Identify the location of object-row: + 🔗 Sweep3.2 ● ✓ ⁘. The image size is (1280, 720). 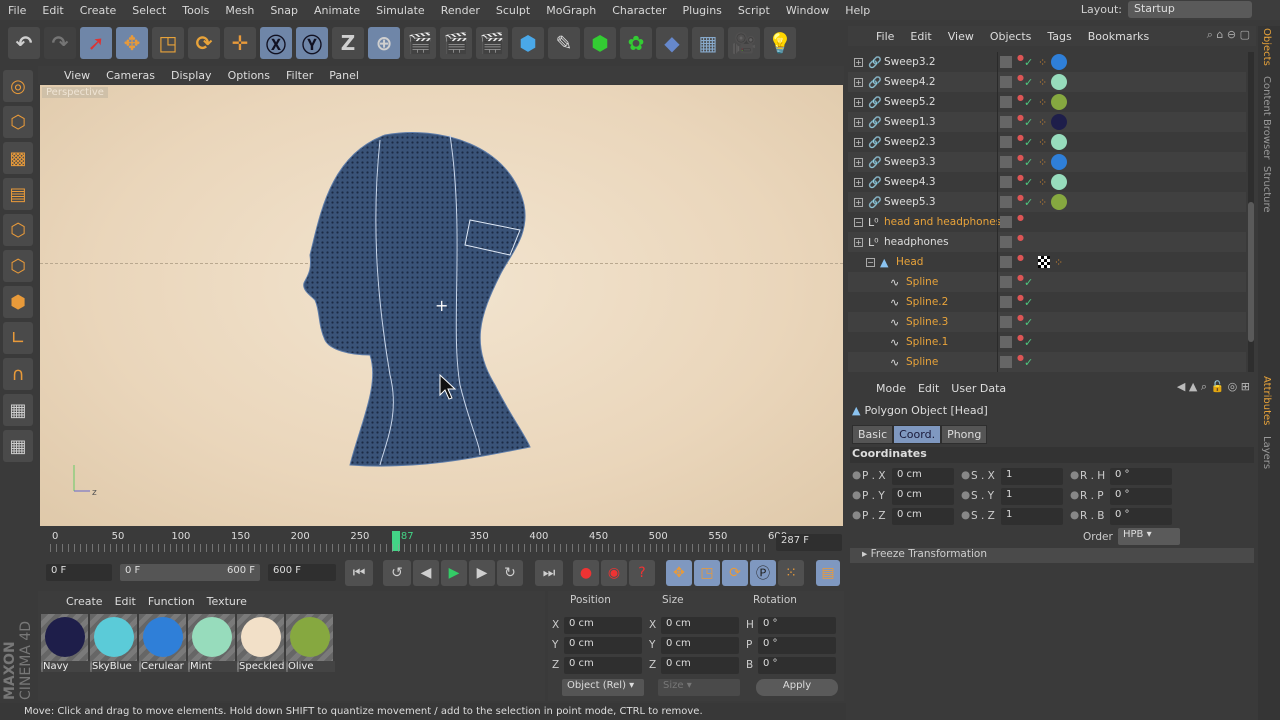
(1047, 62).